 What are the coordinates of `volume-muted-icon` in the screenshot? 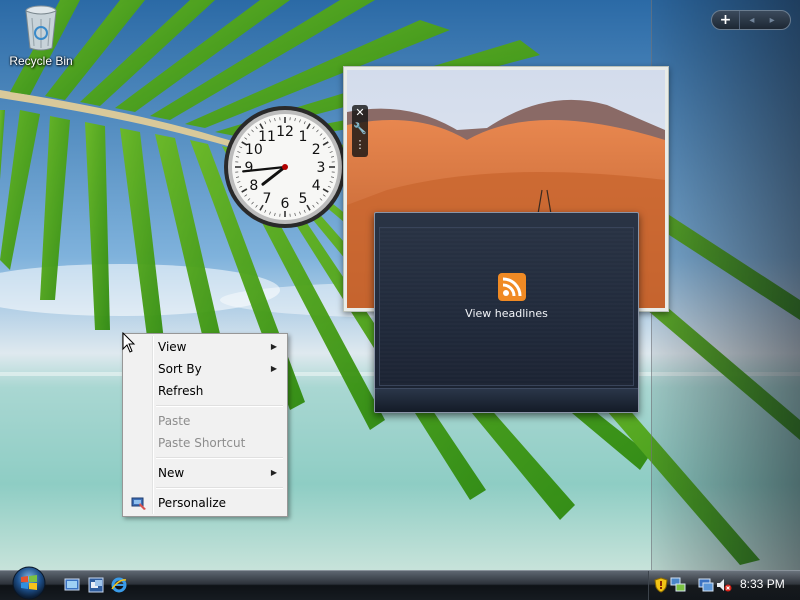 It's located at (724, 585).